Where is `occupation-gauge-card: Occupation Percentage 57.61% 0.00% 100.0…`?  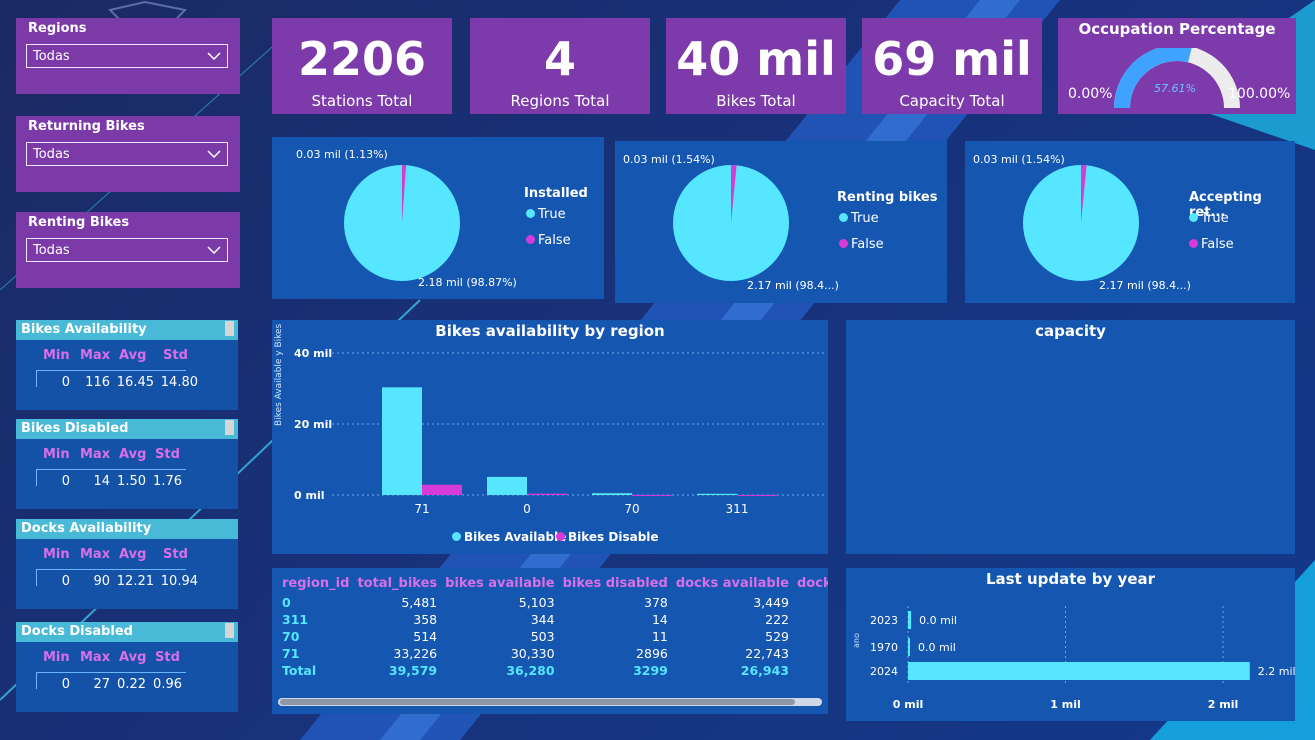
occupation-gauge-card: Occupation Percentage 57.61% 0.00% 100.0… is located at coordinates (1177, 66).